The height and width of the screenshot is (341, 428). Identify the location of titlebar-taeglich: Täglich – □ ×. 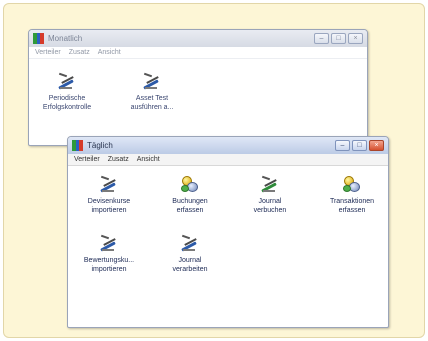
(228, 145).